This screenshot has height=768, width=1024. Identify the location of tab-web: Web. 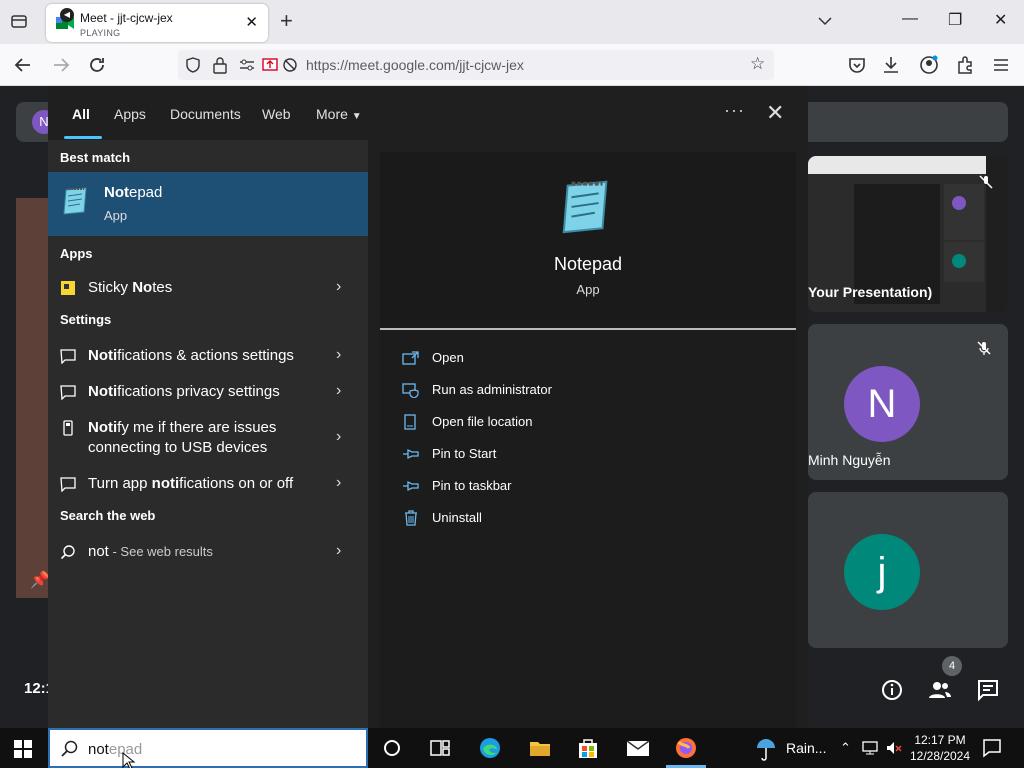
(276, 114).